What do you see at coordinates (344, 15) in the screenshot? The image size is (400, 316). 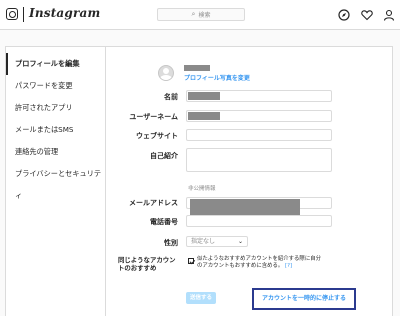 I see `compass-icon` at bounding box center [344, 15].